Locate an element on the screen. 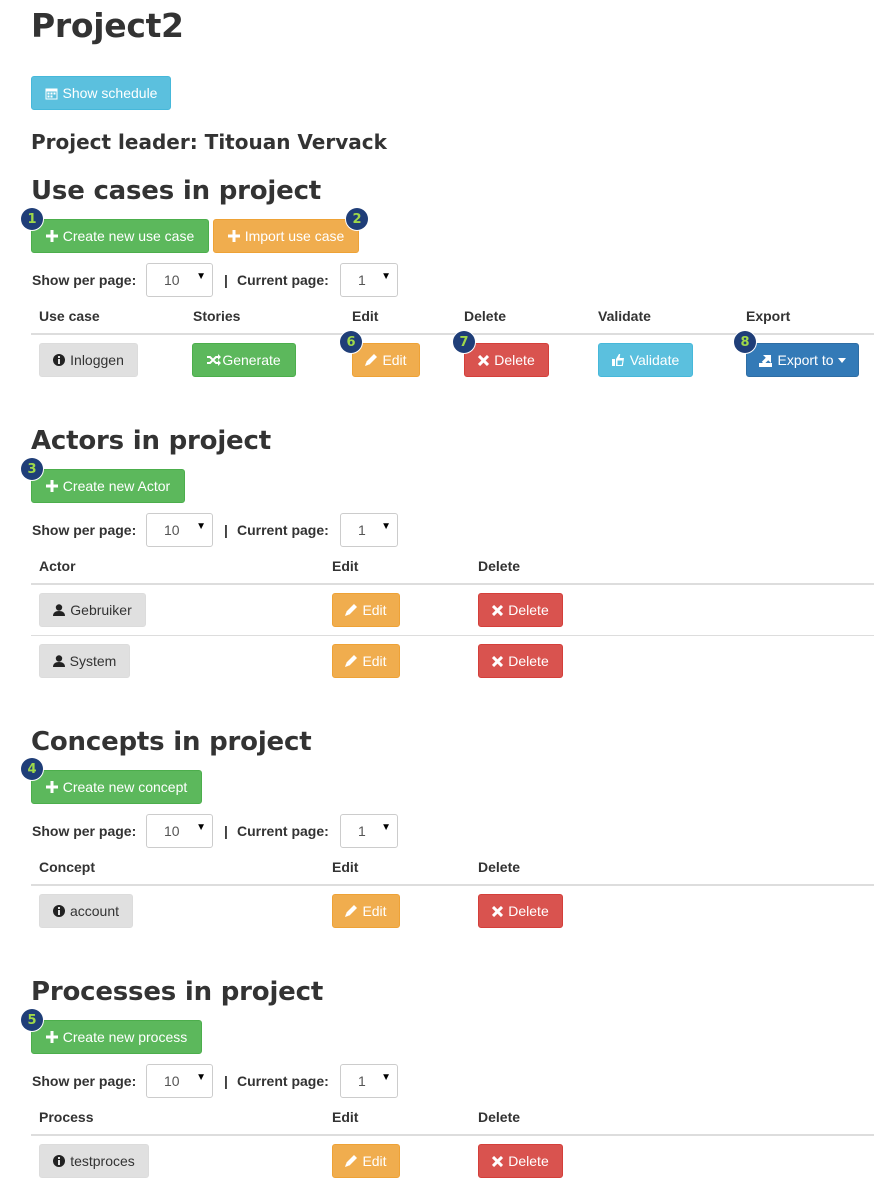 The width and height of the screenshot is (874, 1188). create-concept-button: Create new concept is located at coordinates (116, 787).